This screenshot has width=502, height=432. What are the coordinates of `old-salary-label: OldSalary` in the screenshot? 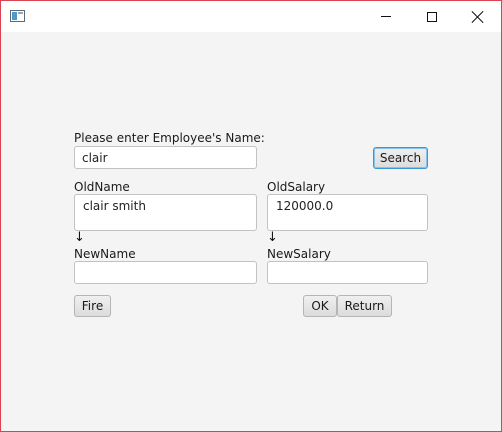 It's located at (296, 187).